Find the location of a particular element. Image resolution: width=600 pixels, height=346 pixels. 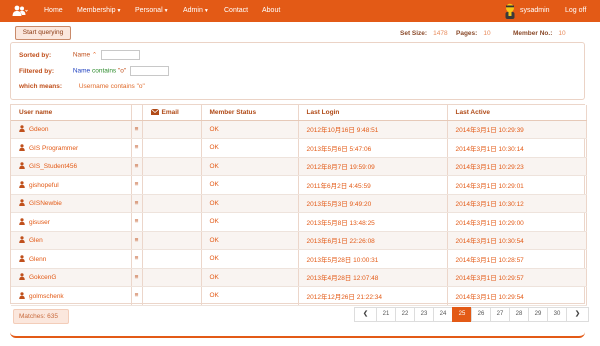

nav-contact-label: Contact is located at coordinates (236, 10).